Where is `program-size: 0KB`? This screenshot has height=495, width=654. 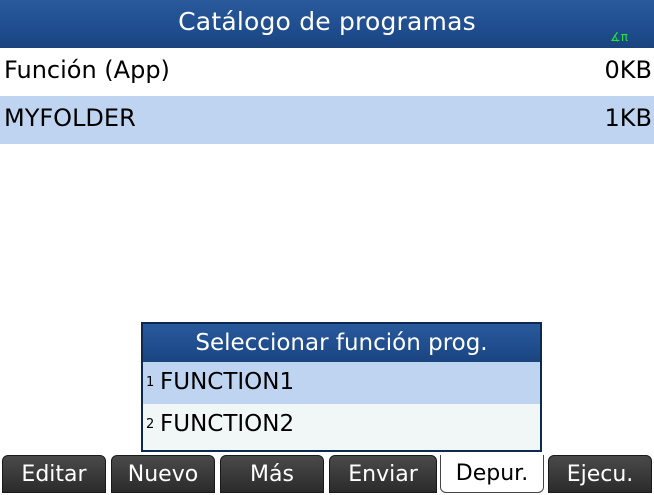
program-size: 0KB is located at coordinates (628, 70).